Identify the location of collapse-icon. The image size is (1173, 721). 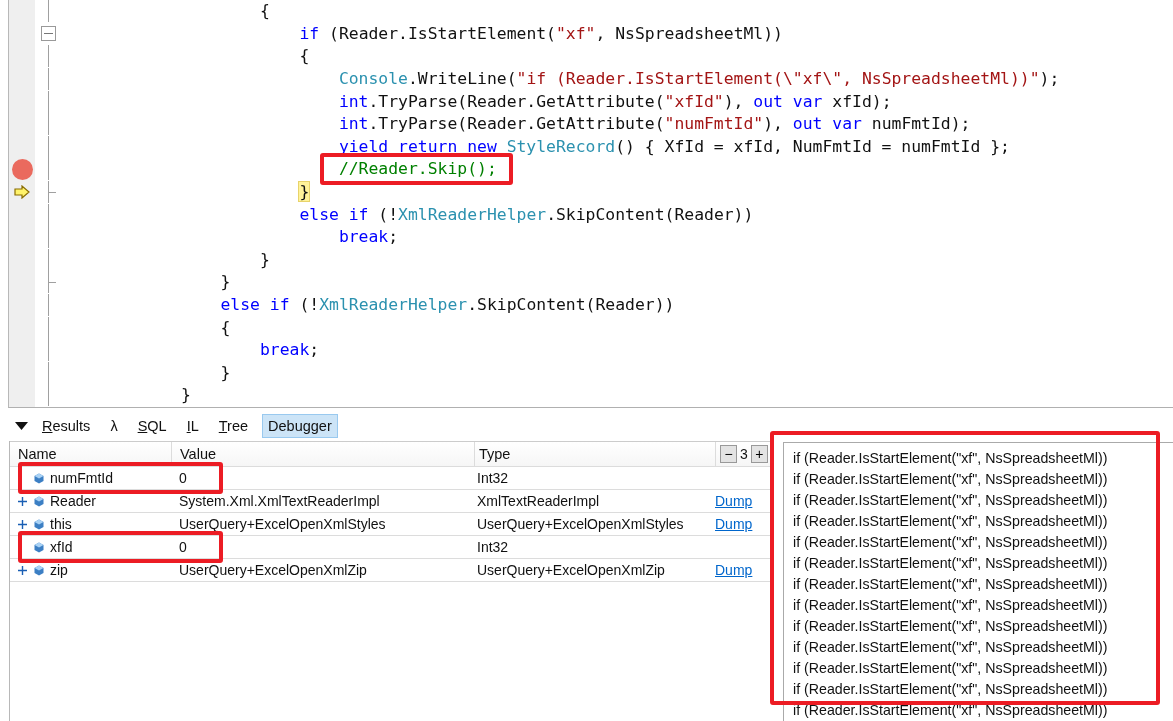
(48, 34).